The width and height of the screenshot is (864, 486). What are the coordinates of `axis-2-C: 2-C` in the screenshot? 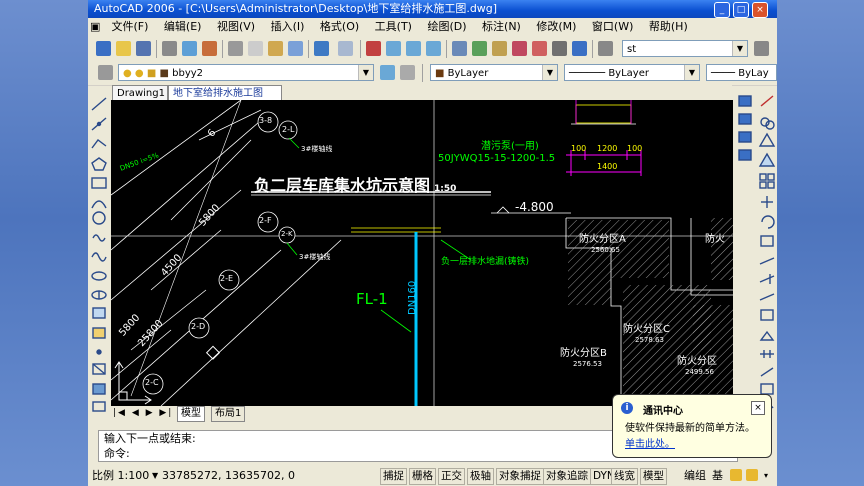 It's located at (152, 382).